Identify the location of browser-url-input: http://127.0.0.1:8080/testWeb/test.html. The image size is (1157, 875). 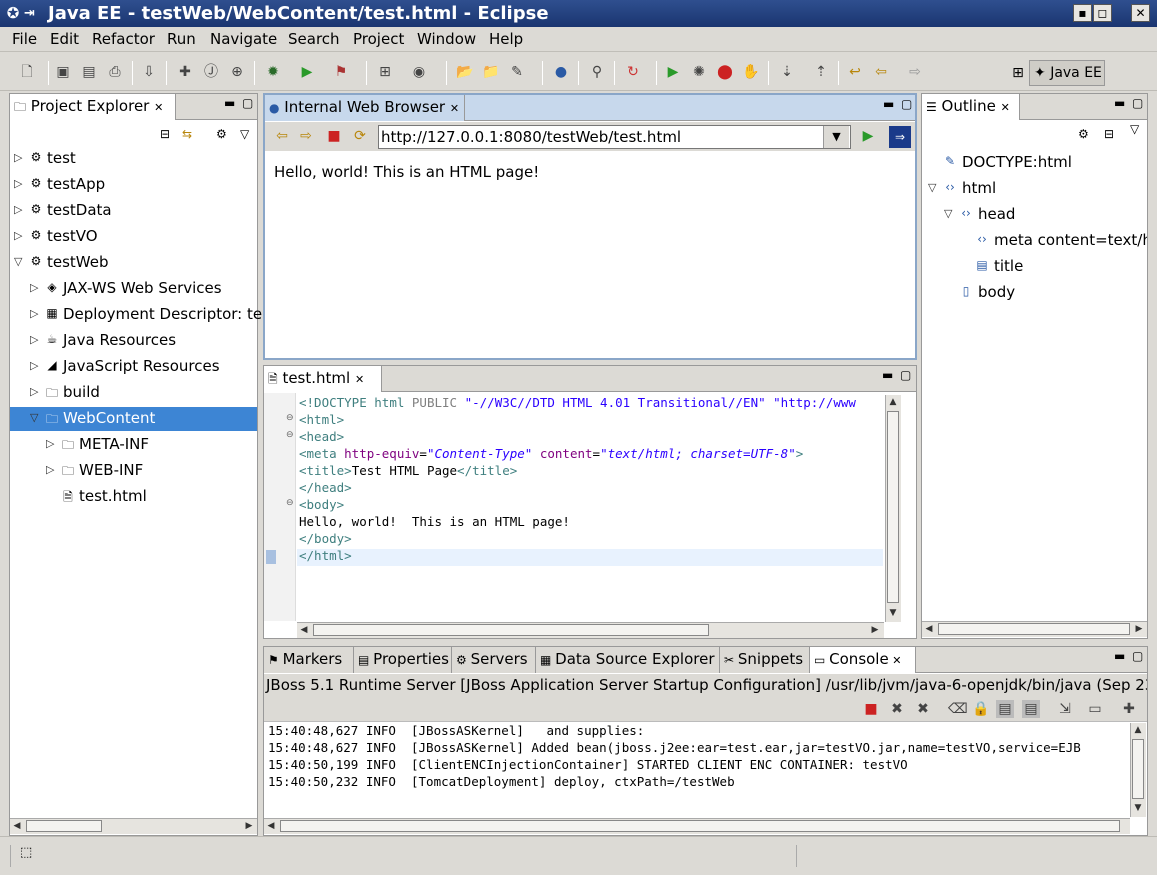
(614, 137).